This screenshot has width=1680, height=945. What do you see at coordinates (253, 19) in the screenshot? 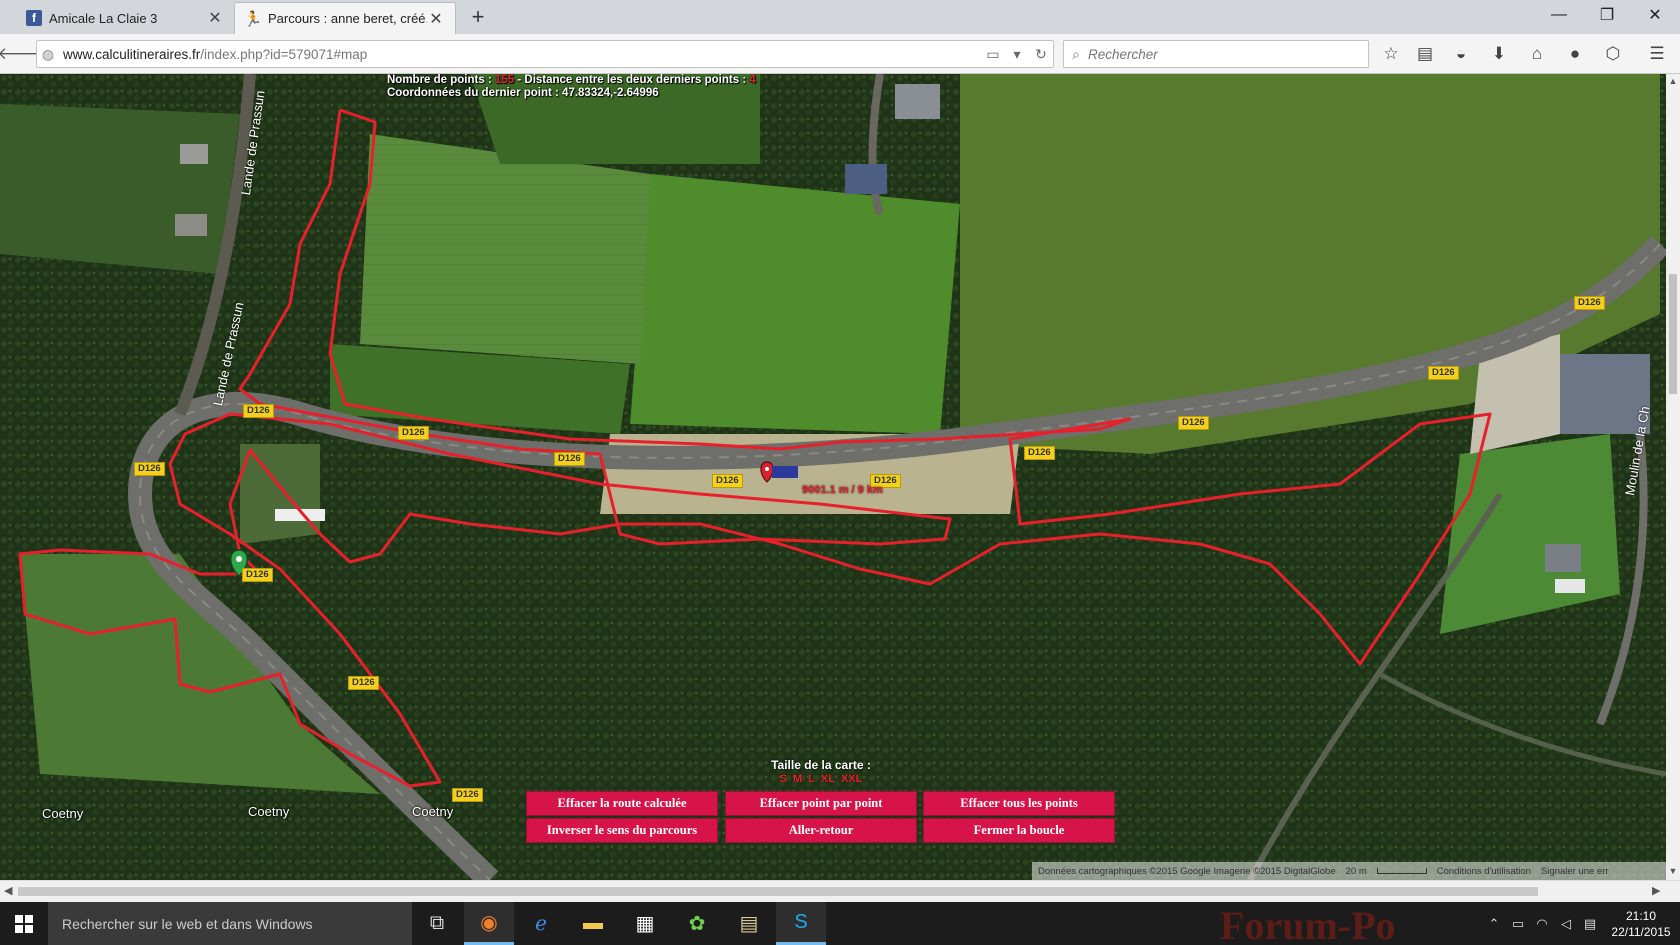
I see `runner-icon: 🏃` at bounding box center [253, 19].